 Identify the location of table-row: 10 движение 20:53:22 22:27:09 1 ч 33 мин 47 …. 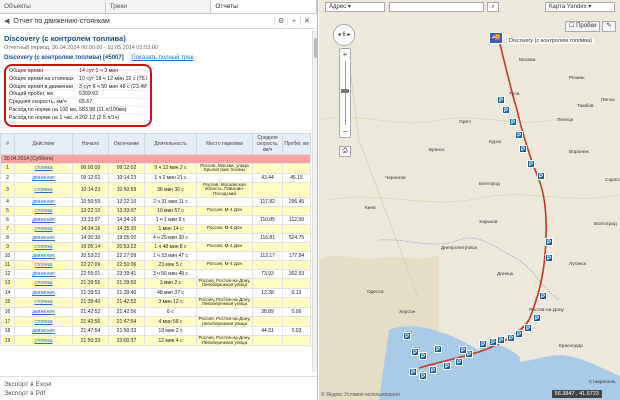
(155, 255).